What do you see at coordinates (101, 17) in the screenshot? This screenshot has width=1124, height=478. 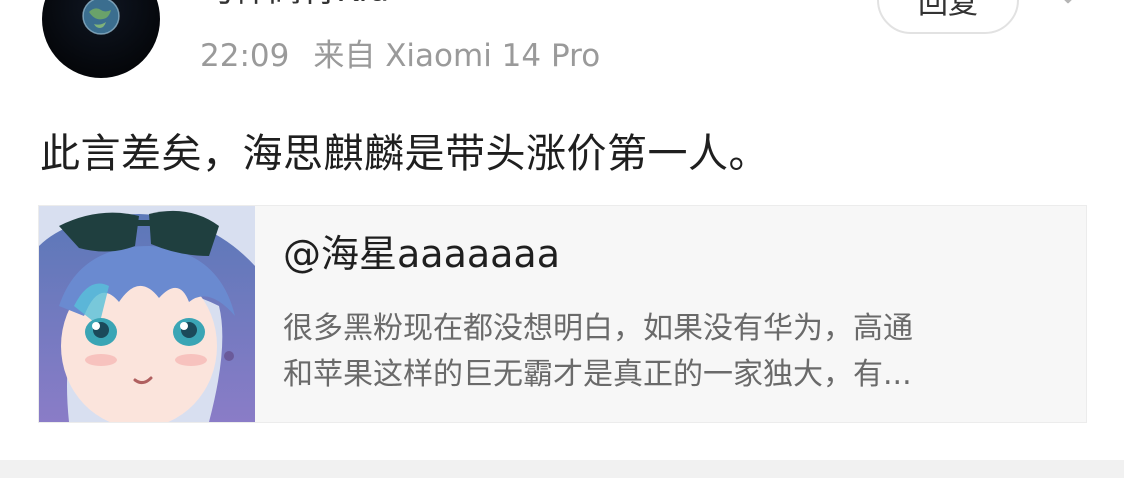 I see `planet-avatar-icon` at bounding box center [101, 17].